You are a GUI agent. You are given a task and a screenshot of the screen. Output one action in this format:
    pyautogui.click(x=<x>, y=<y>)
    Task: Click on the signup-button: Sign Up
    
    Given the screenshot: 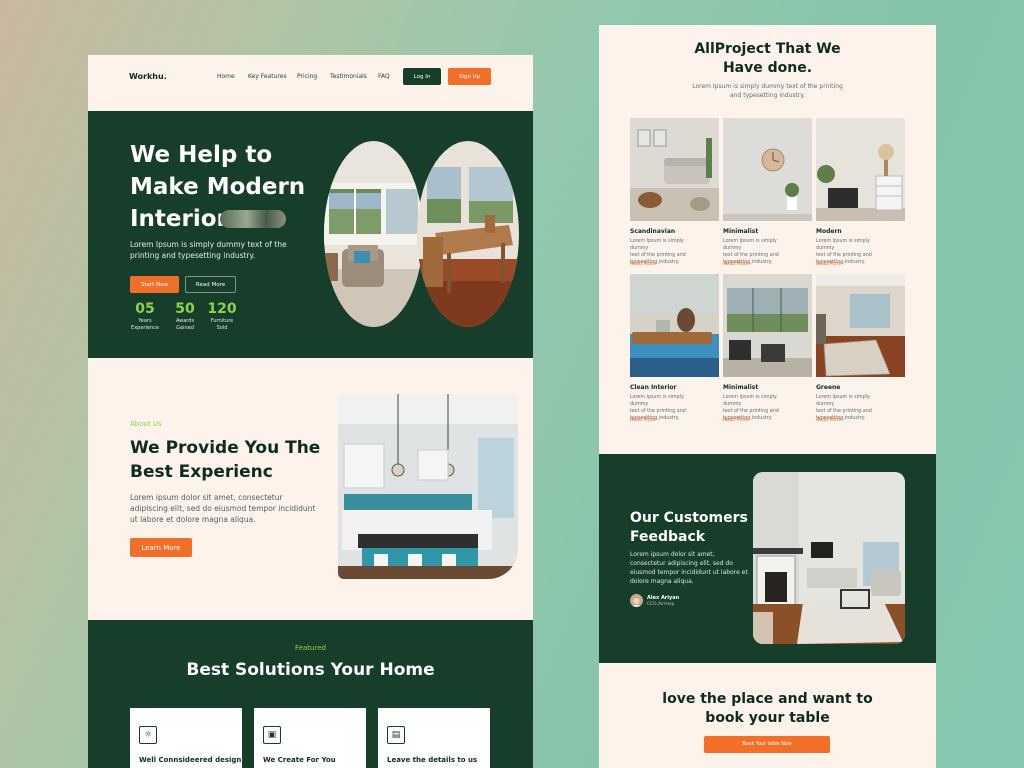 What is the action you would take?
    pyautogui.click(x=469, y=76)
    